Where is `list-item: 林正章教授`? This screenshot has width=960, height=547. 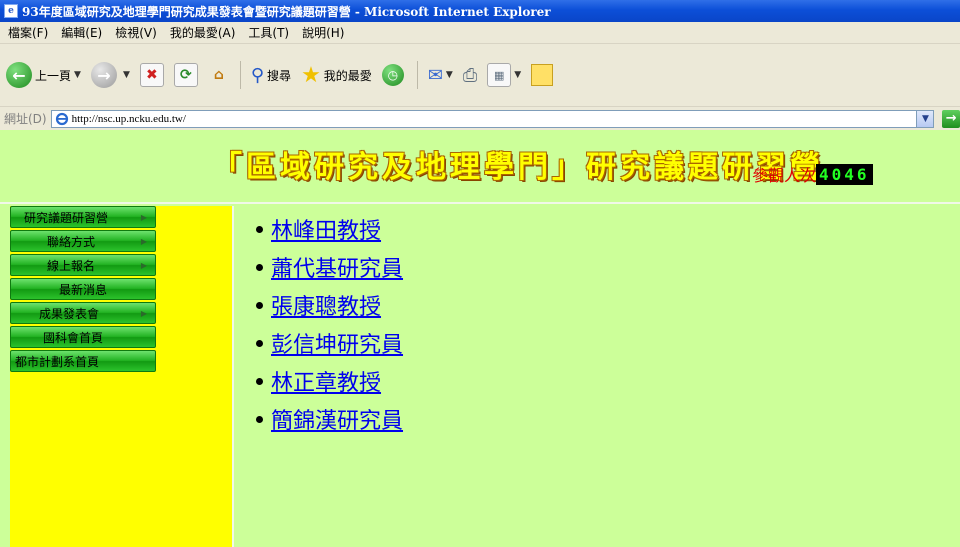
list-item: 林正章教授 is located at coordinates (329, 381).